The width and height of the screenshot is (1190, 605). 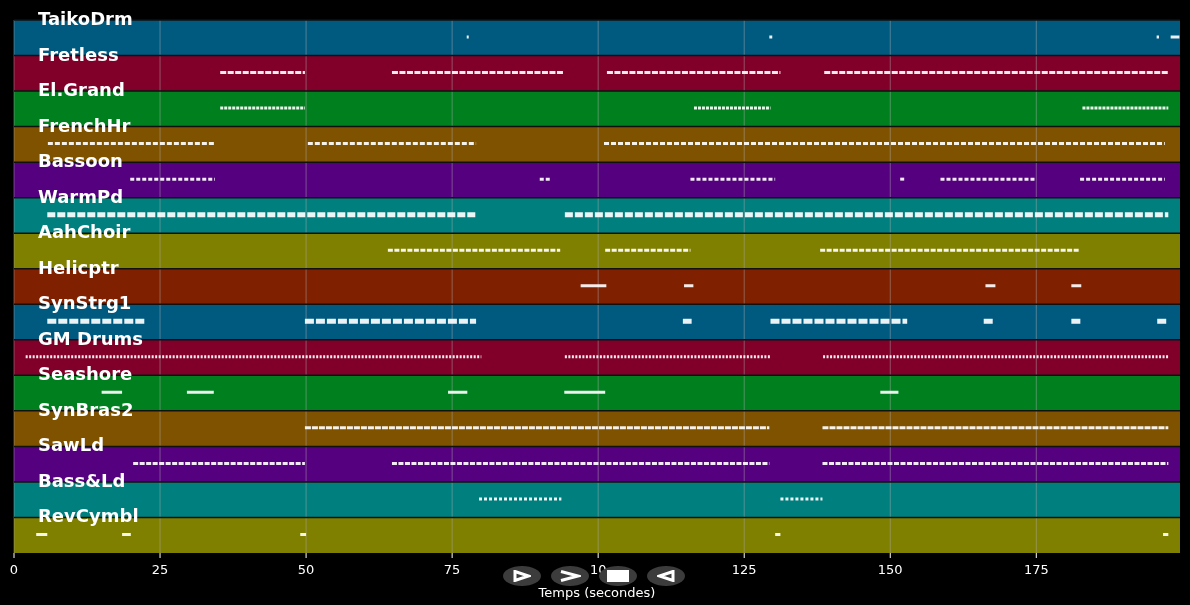 I want to click on tick-label: 50, so click(x=306, y=569).